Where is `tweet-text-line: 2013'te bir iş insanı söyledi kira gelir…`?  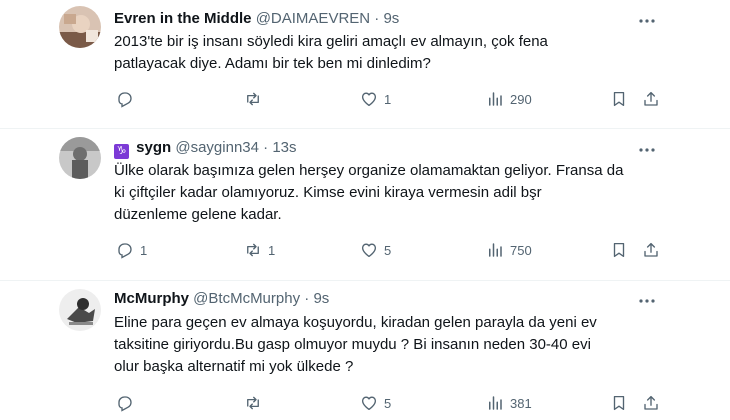
tweet-text-line: 2013'te bir iş insanı söyledi kira gelir… is located at coordinates (331, 41).